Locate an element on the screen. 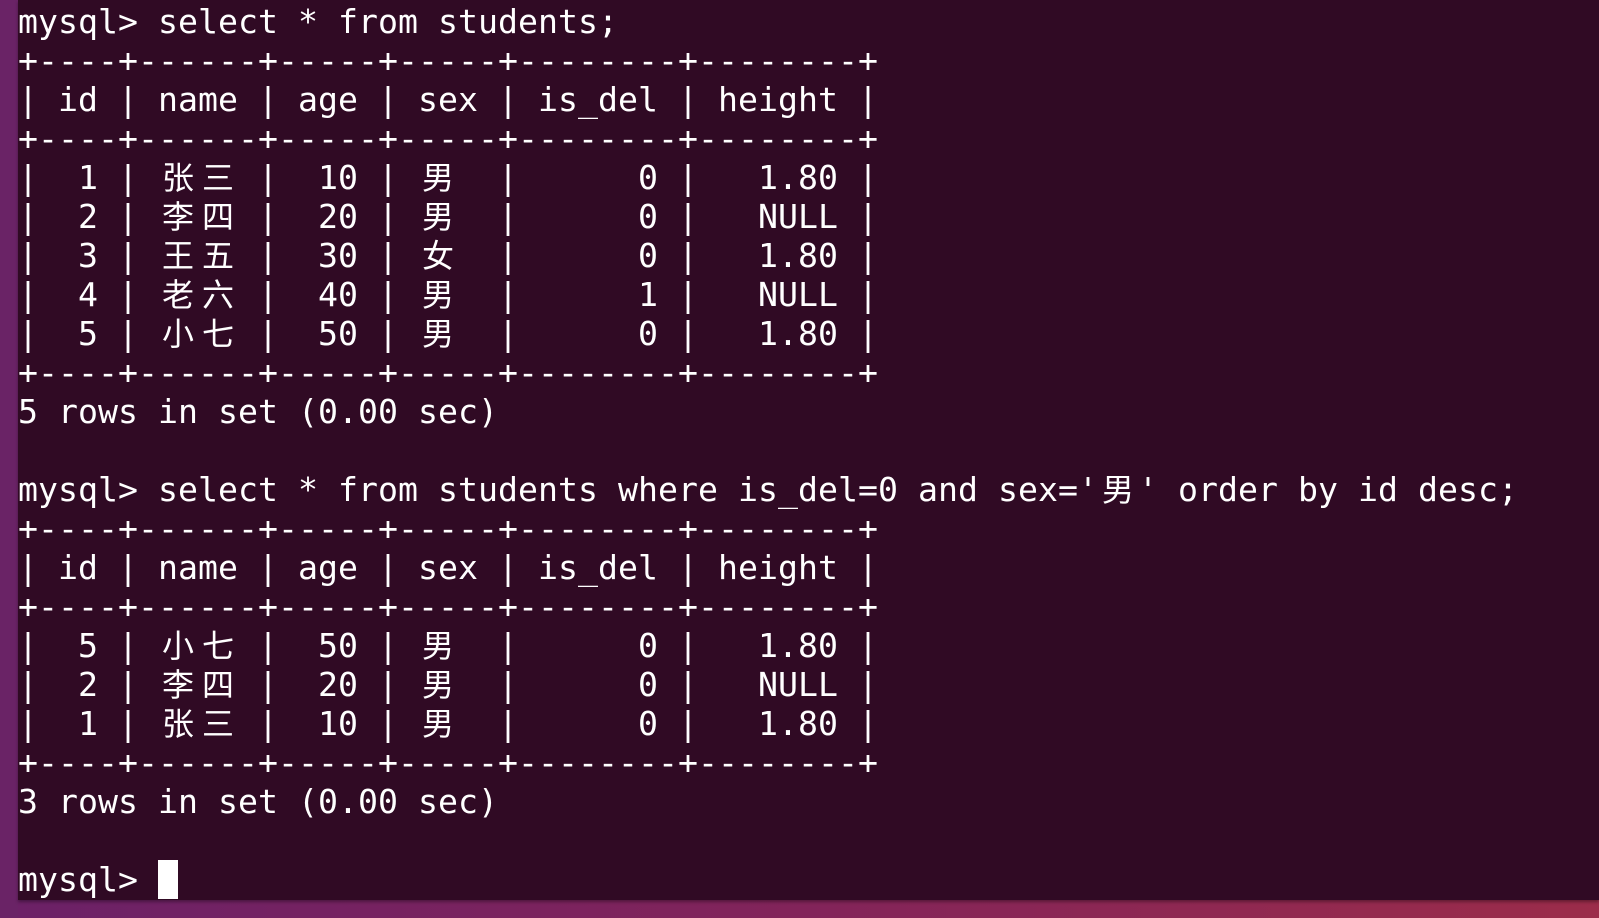 The width and height of the screenshot is (1599, 918). cell-name: 老六 is located at coordinates (197, 295).